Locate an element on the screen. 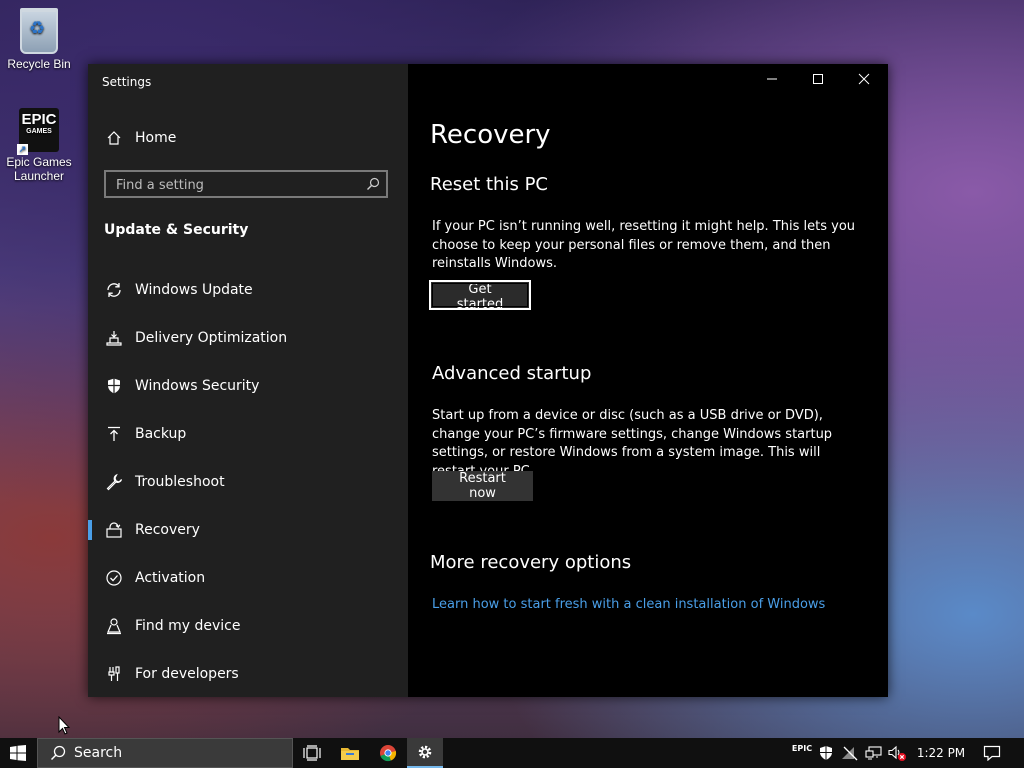 The width and height of the screenshot is (1024, 768). wrench-icon is located at coordinates (114, 482).